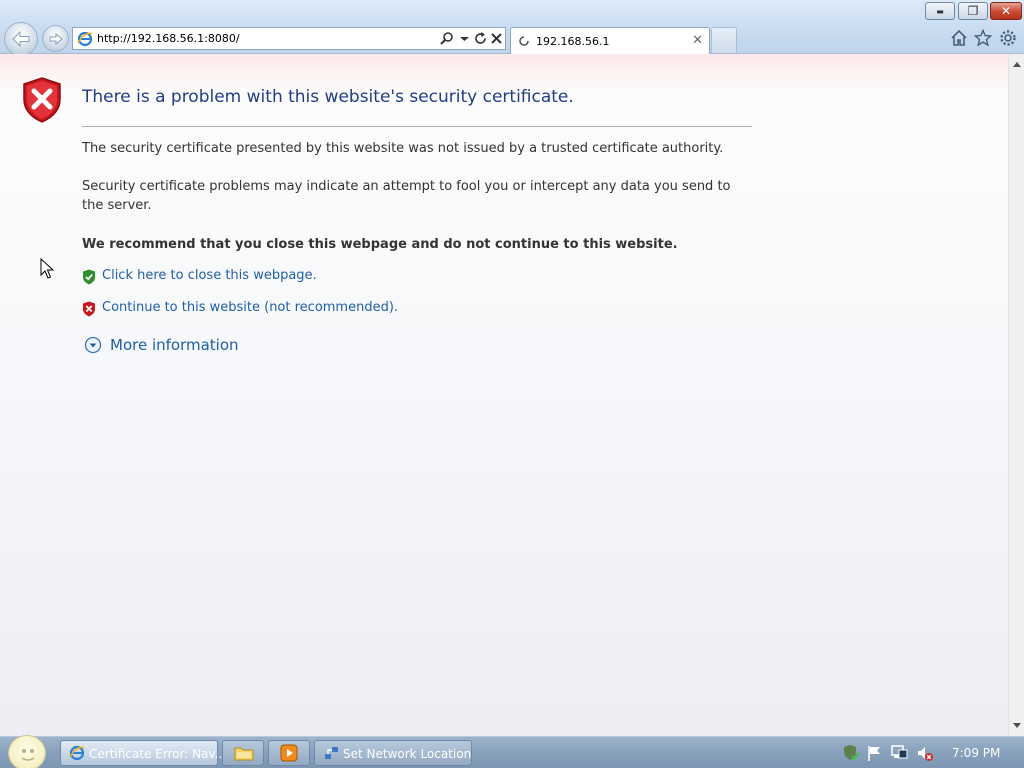 The height and width of the screenshot is (768, 1024). Describe the element at coordinates (93, 345) in the screenshot. I see `expand-chevron-icon` at that location.